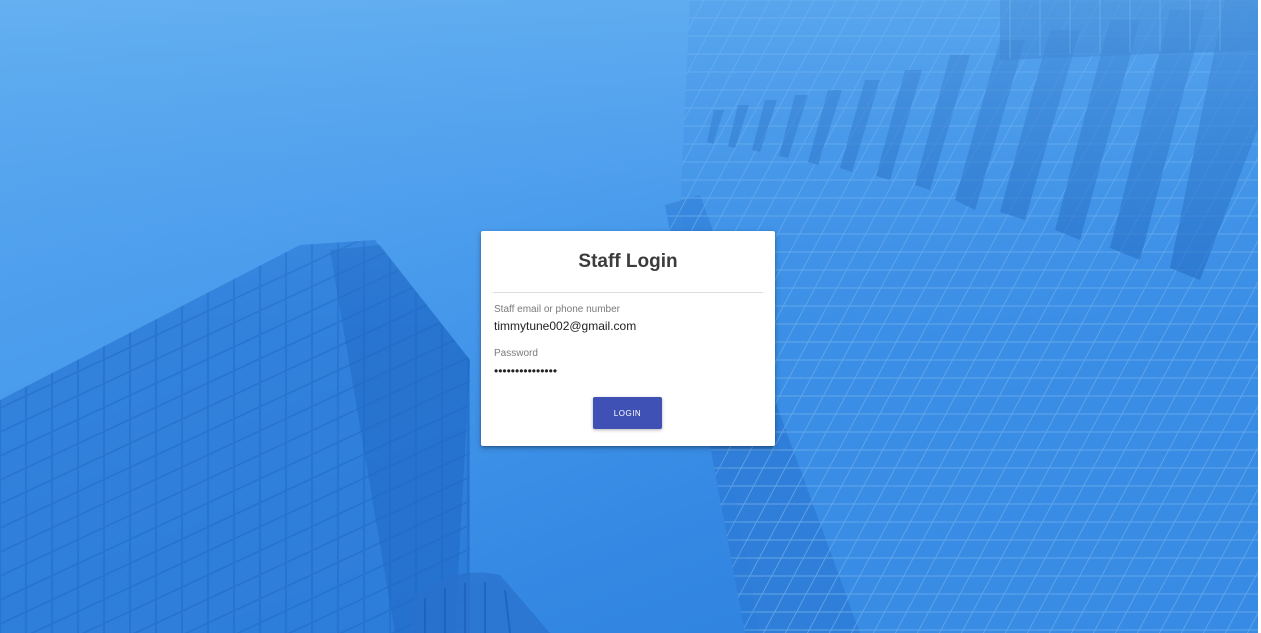  I want to click on password-field-label: Password, so click(516, 353).